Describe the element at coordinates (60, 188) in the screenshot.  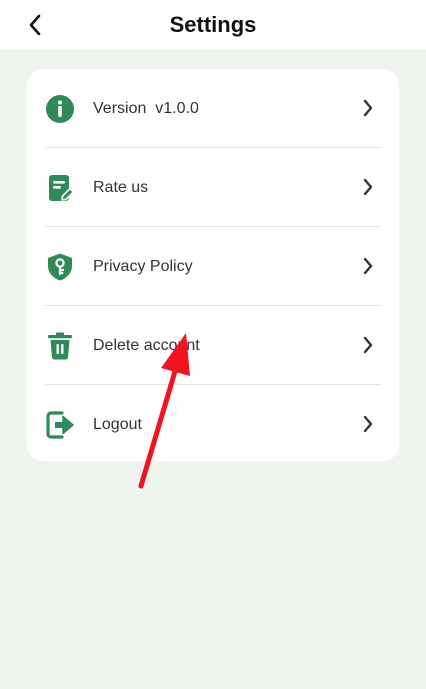
I see `edit-document-icon` at that location.